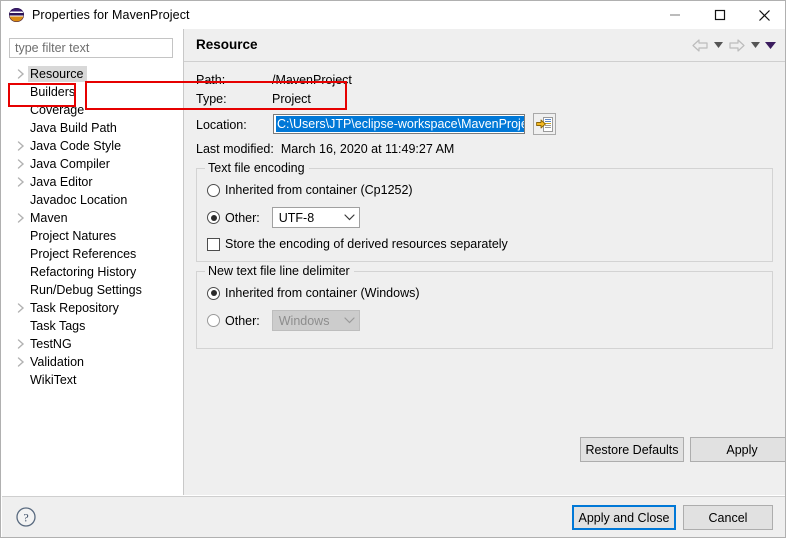 The width and height of the screenshot is (786, 538). Describe the element at coordinates (92, 110) in the screenshot. I see `sidebar-item-coverage: Coverage` at that location.